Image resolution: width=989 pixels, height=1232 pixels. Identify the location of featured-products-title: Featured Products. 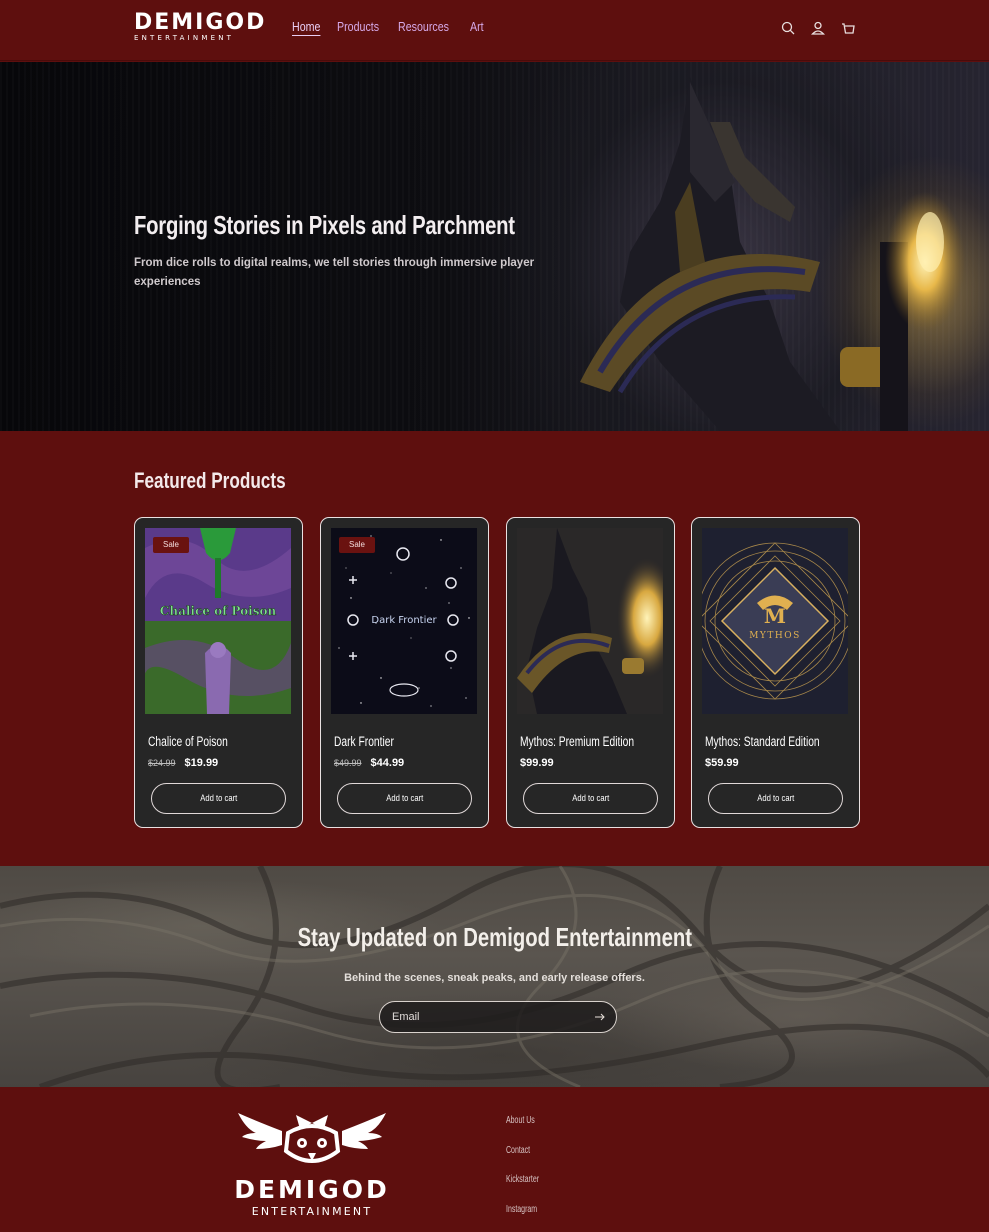
(210, 480).